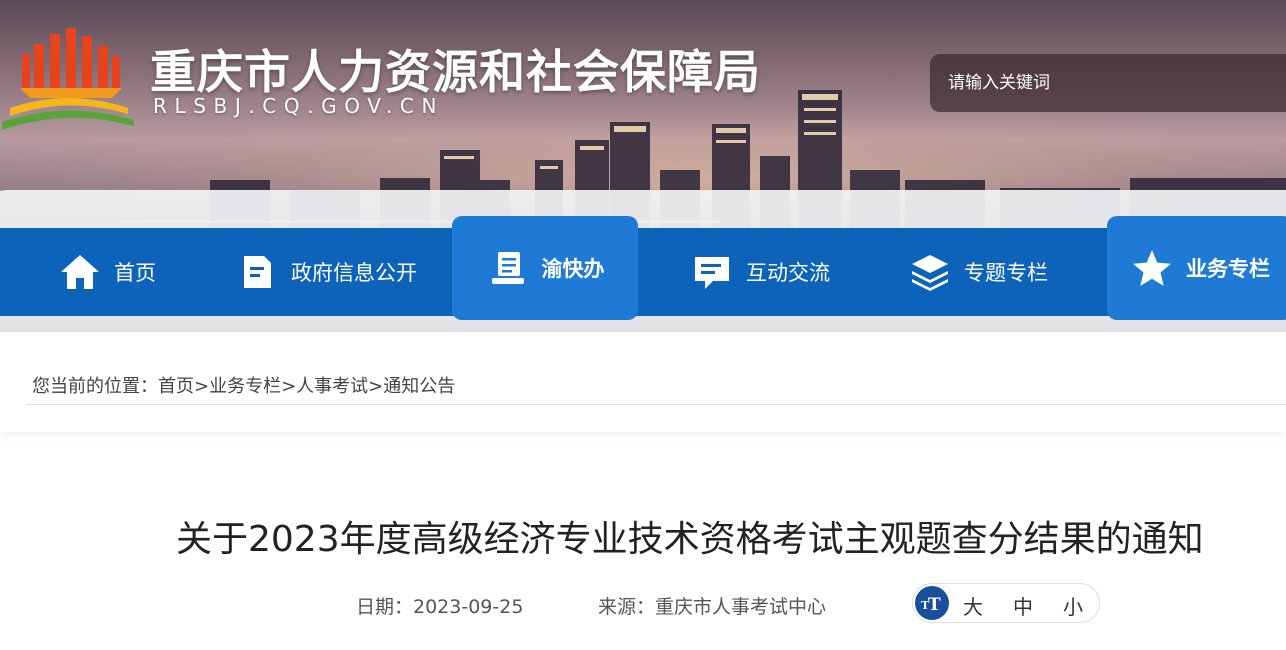 The image size is (1286, 650). Describe the element at coordinates (1108, 83) in the screenshot. I see `search-input` at that location.